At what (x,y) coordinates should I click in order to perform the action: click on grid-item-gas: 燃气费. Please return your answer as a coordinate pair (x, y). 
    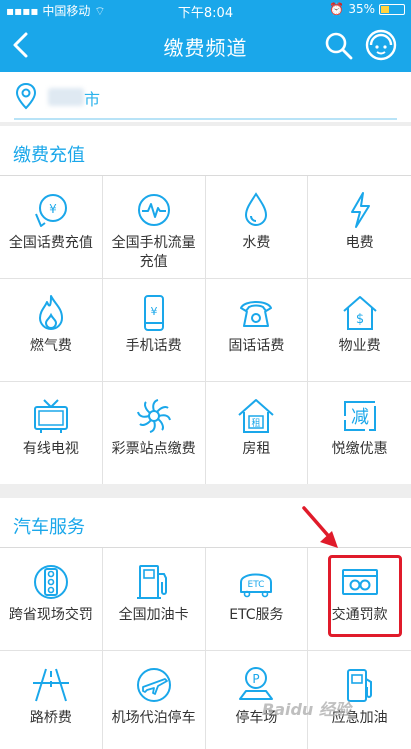
    Looking at the image, I should click on (51, 330).